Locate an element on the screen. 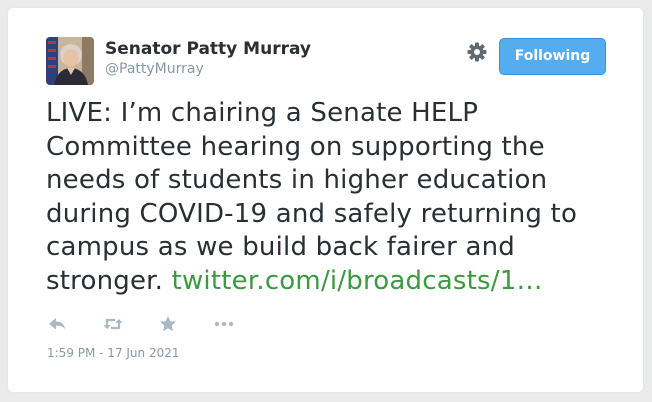  timestamp: 1:59 PM - 17 Jun 2021 is located at coordinates (113, 353).